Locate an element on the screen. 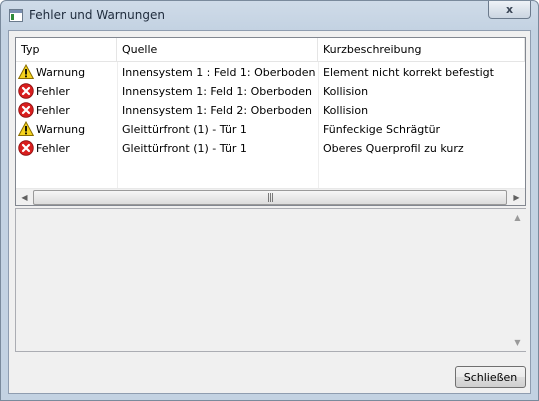 Image resolution: width=539 pixels, height=401 pixels. column-header-type: Typ is located at coordinates (66, 49).